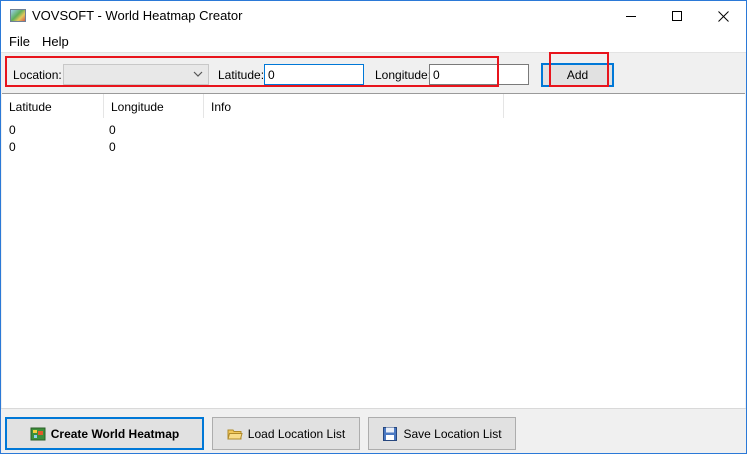  What do you see at coordinates (37, 75) in the screenshot?
I see `location-label: Location:` at bounding box center [37, 75].